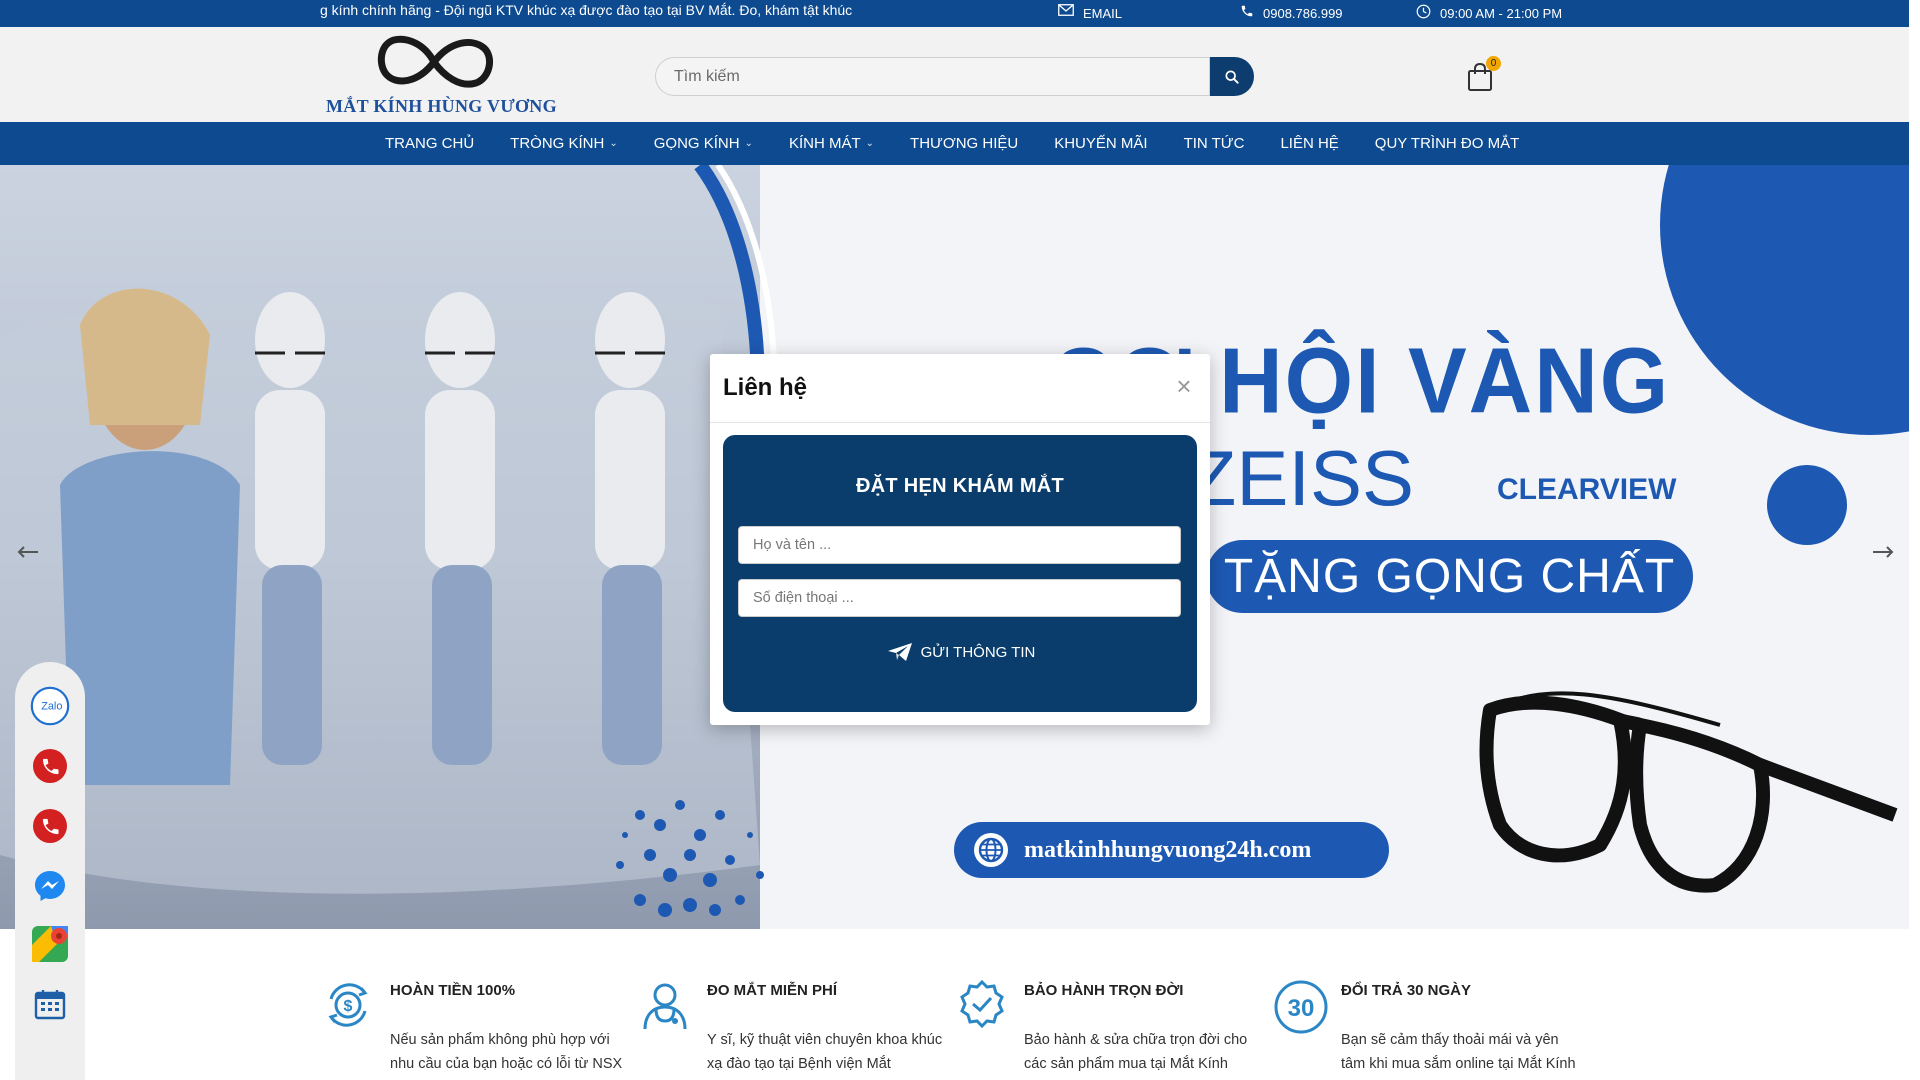 The width and height of the screenshot is (1920, 1080). What do you see at coordinates (1184, 386) in the screenshot?
I see `close-icon: ×` at bounding box center [1184, 386].